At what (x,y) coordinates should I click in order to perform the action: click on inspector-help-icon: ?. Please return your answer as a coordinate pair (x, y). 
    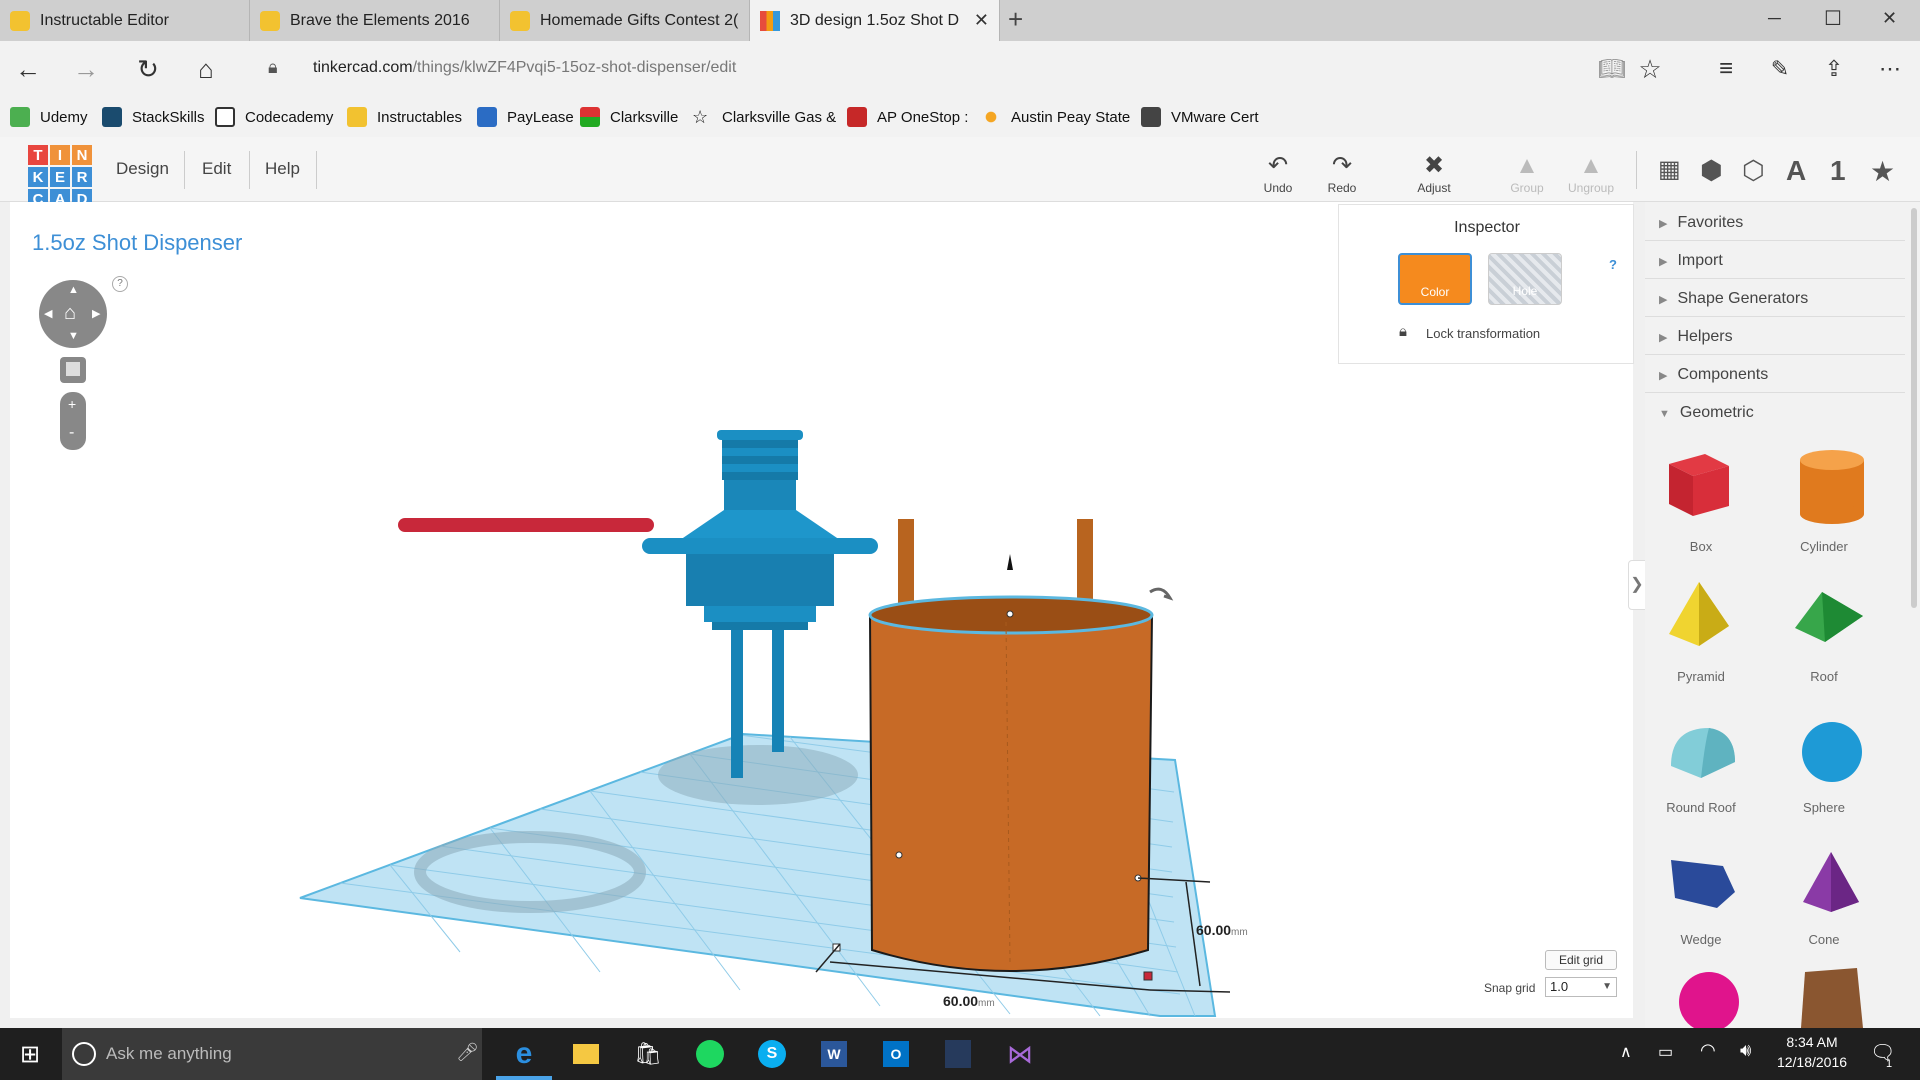
    Looking at the image, I should click on (1613, 264).